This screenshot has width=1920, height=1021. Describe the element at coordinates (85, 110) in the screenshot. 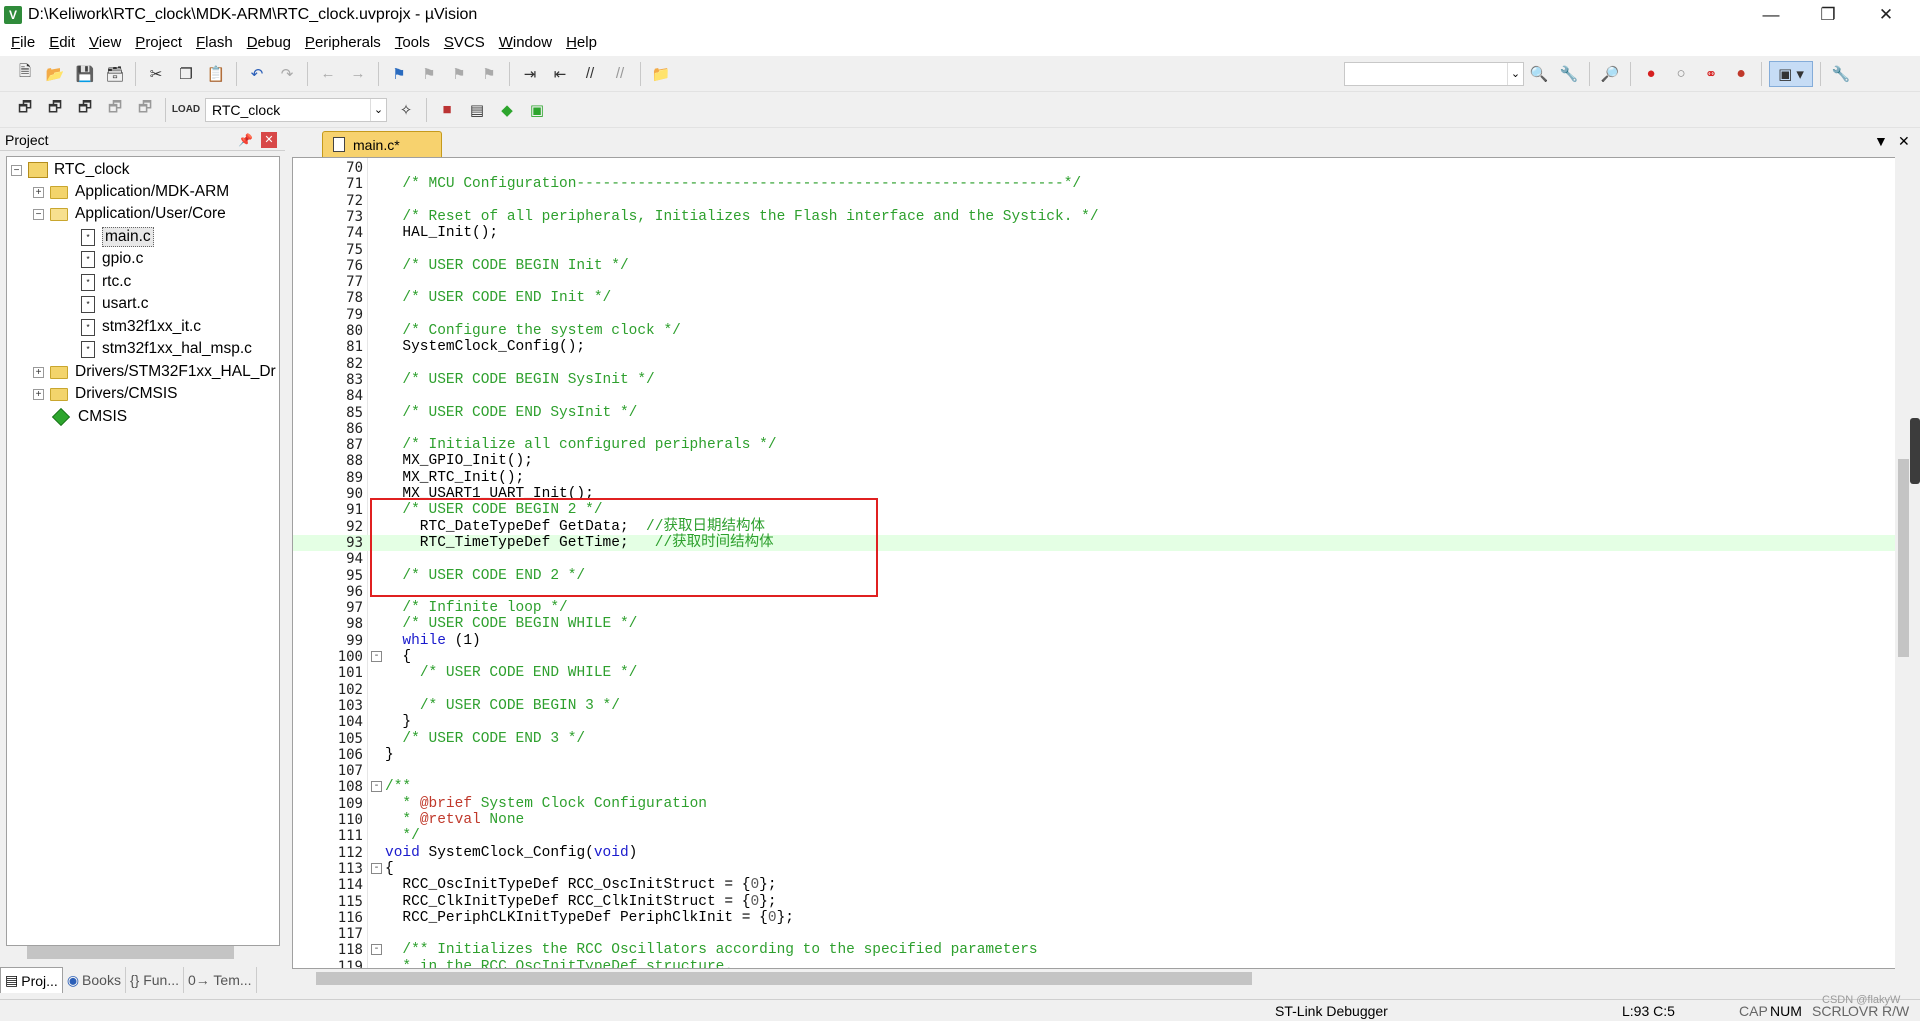

I see `rebuild-icon: 🗗` at that location.